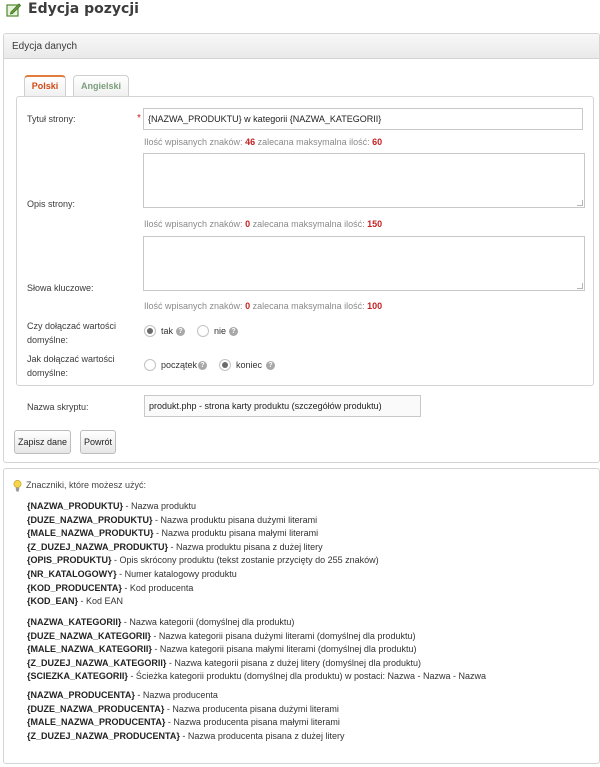 The width and height of the screenshot is (600, 767). Describe the element at coordinates (176, 574) in the screenshot. I see `tag-description: - Numer katalogowy produktu` at that location.